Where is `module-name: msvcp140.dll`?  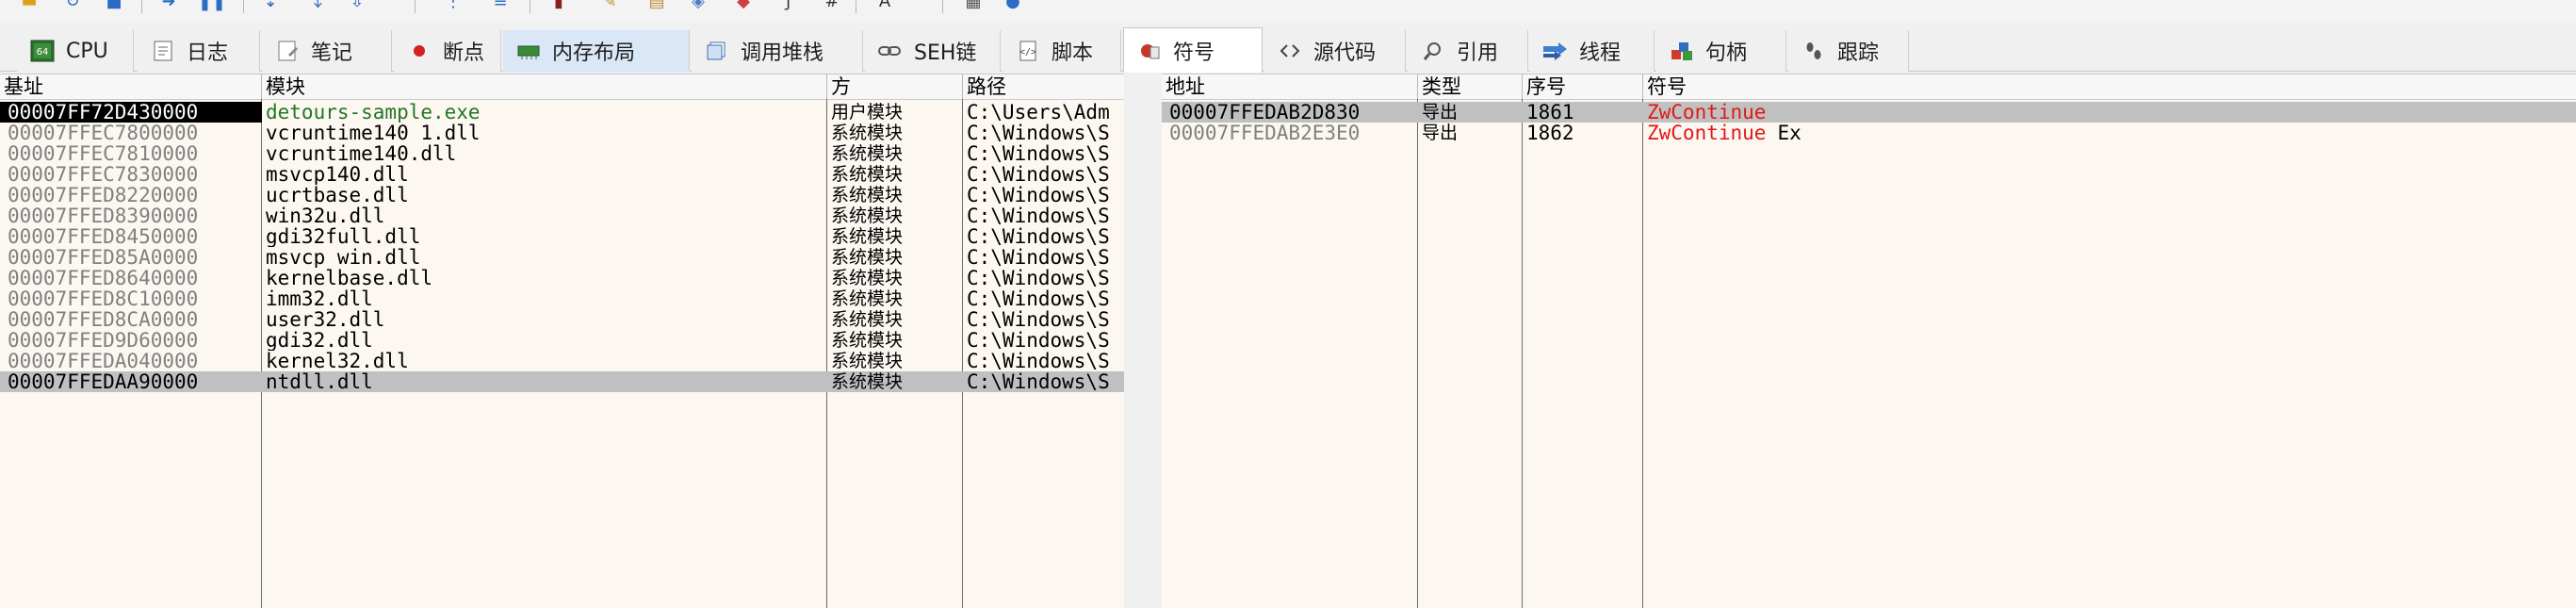 module-name: msvcp140.dll is located at coordinates (337, 174).